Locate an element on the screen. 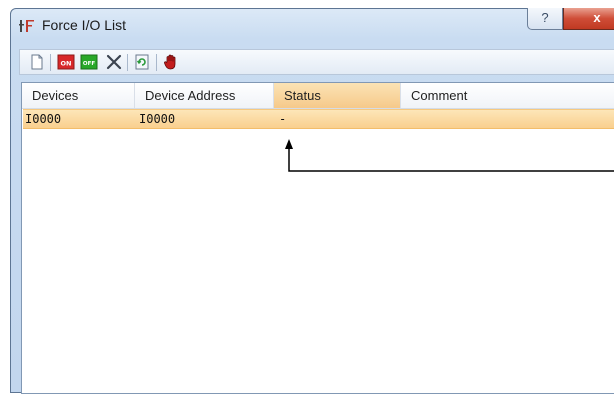 This screenshot has height=394, width=614. window-title: Force I/O List is located at coordinates (84, 25).